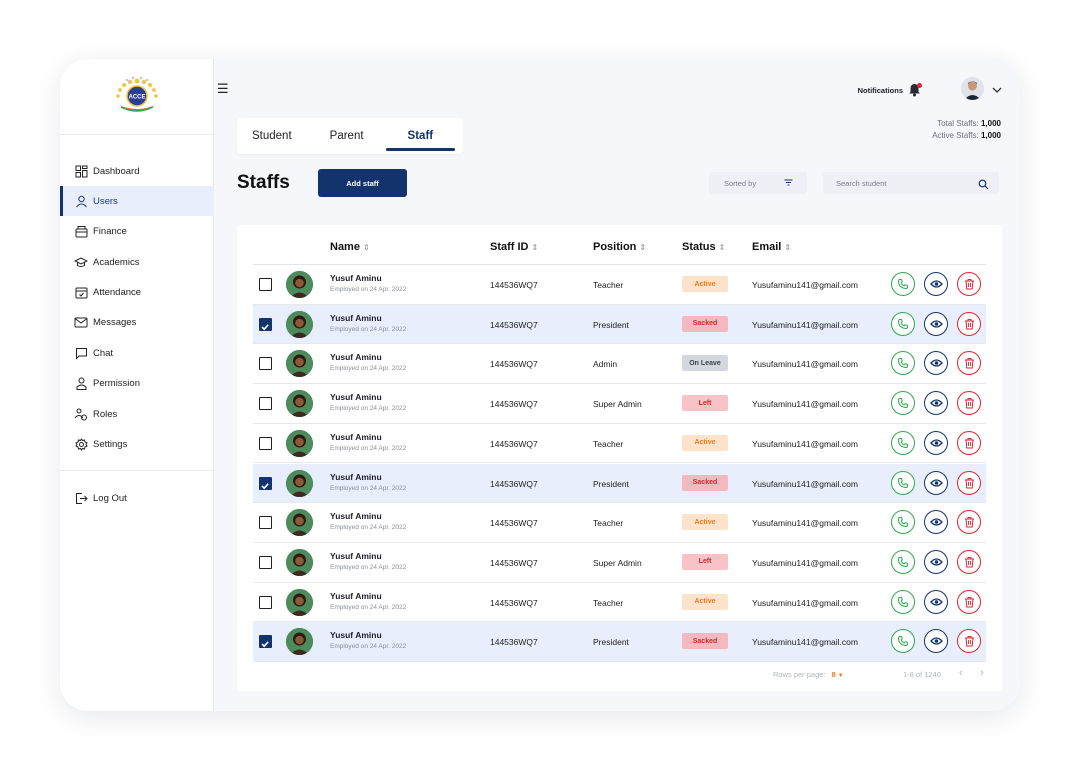 Image resolution: width=1080 pixels, height=770 pixels. What do you see at coordinates (137, 384) in the screenshot?
I see `sidebar-item-permission: Permission` at bounding box center [137, 384].